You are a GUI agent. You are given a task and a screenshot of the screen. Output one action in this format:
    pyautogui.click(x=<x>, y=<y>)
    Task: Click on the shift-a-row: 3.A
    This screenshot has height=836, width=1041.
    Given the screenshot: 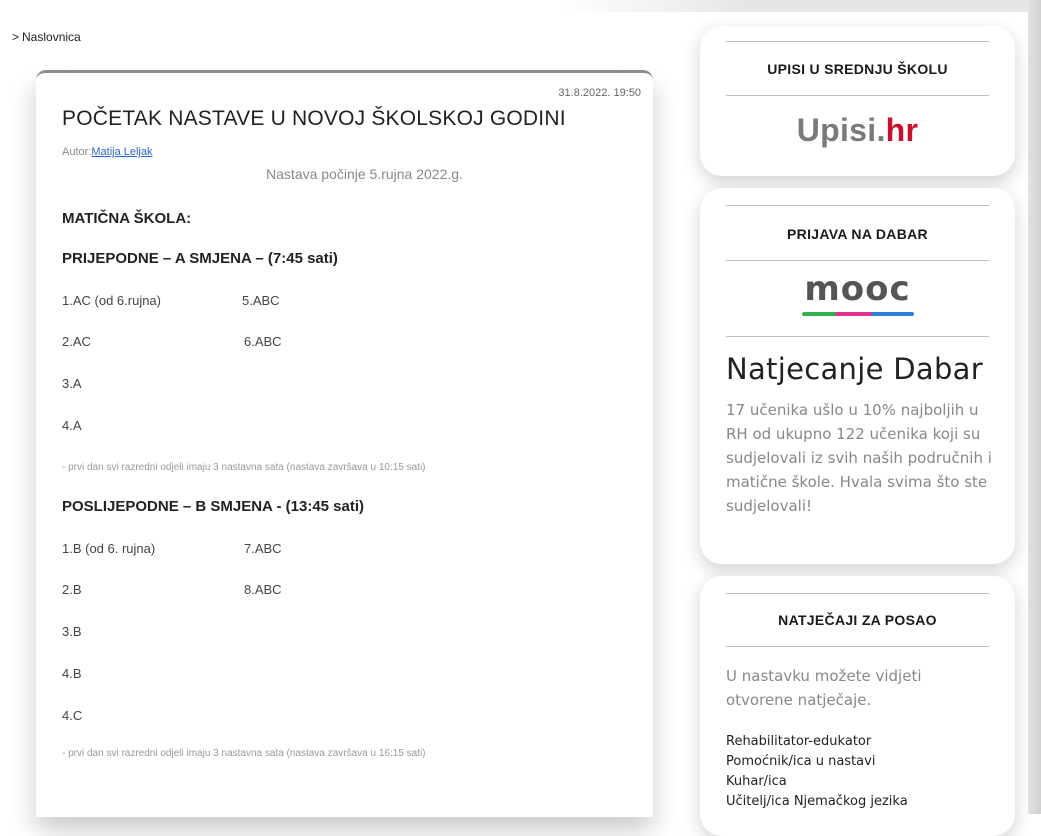 What is the action you would take?
    pyautogui.click(x=72, y=383)
    